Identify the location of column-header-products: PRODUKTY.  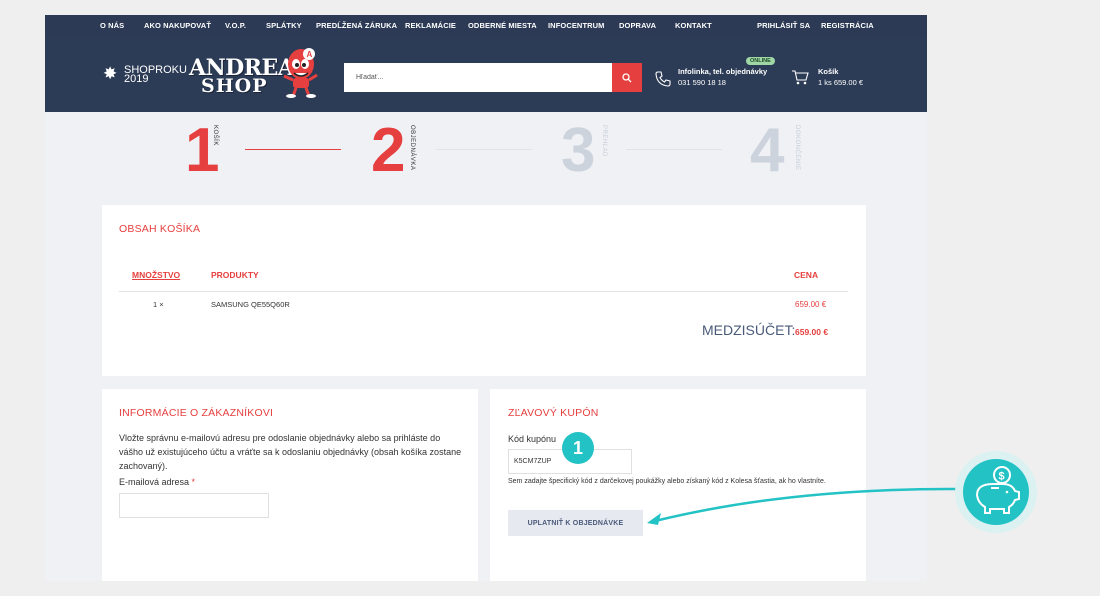
(235, 275).